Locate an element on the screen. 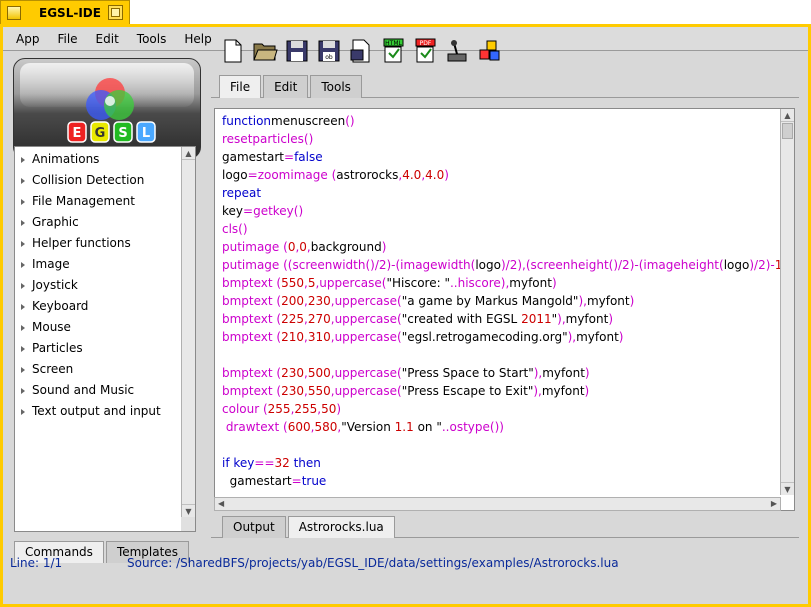 The height and width of the screenshot is (607, 811). editor-vertical-scrollbar: ▲ ▼ is located at coordinates (787, 302).